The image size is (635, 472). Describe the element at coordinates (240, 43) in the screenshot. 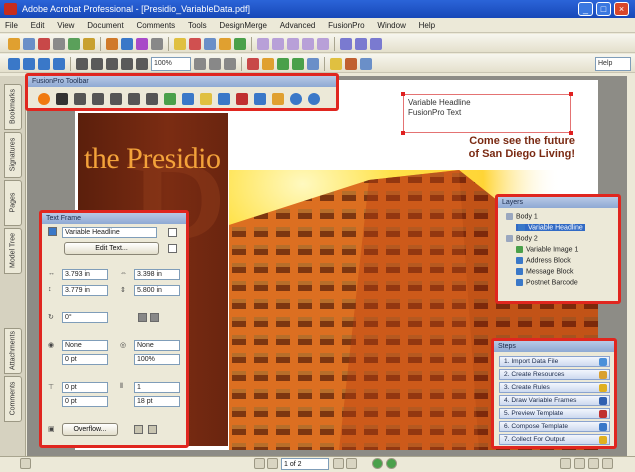

I see `markup-icon` at that location.